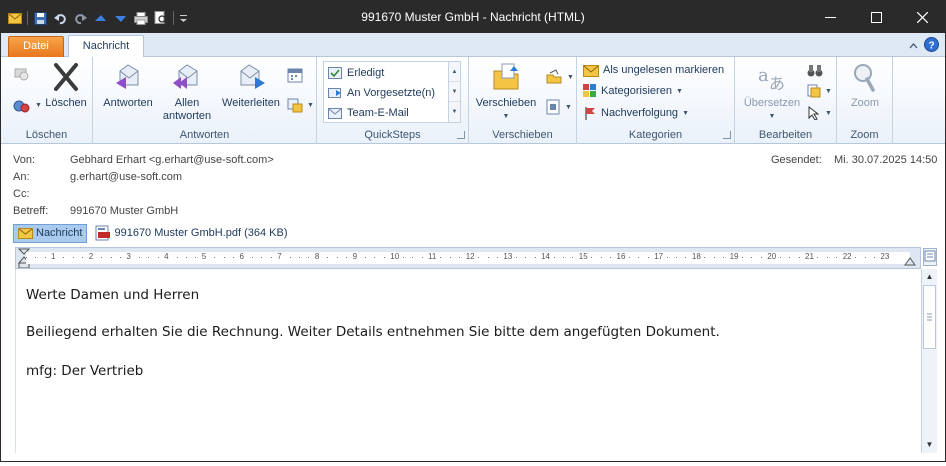 The width and height of the screenshot is (946, 466). What do you see at coordinates (929, 317) in the screenshot?
I see `scroll-thumb` at bounding box center [929, 317].